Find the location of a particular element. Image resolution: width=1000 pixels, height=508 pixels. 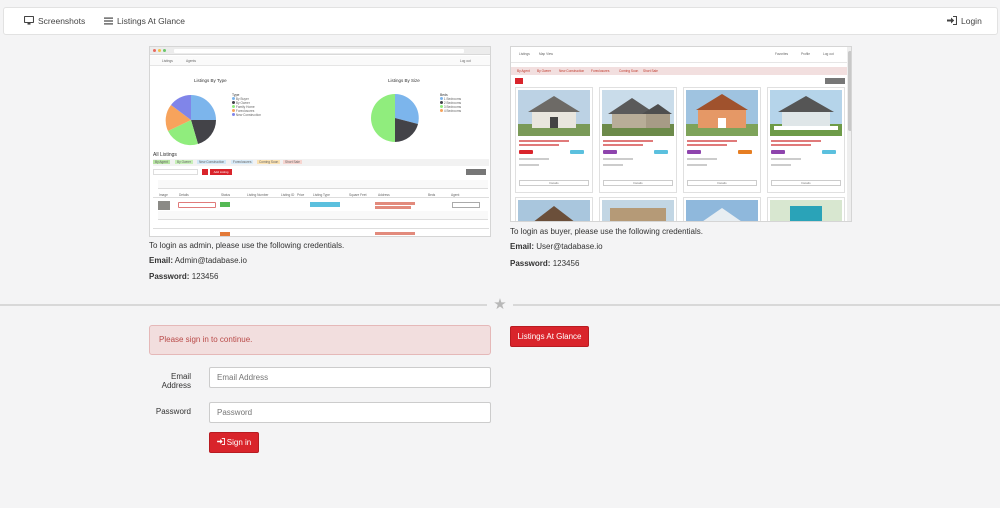

navbar: Screenshots Listings At Glance Login is located at coordinates (500, 21).